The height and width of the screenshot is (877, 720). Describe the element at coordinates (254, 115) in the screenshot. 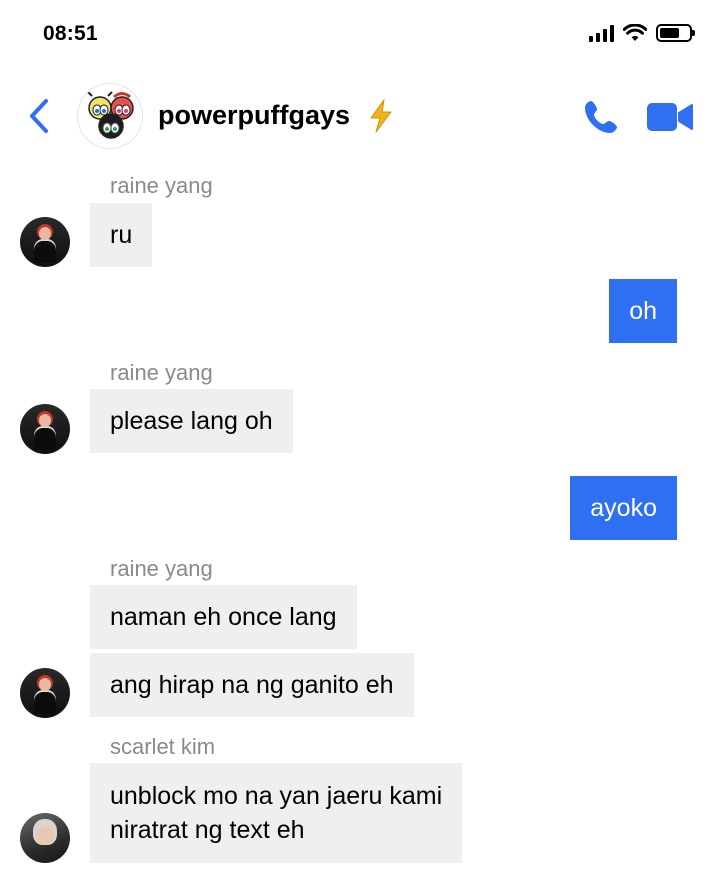

I see `group-name: powerpuffgays` at that location.